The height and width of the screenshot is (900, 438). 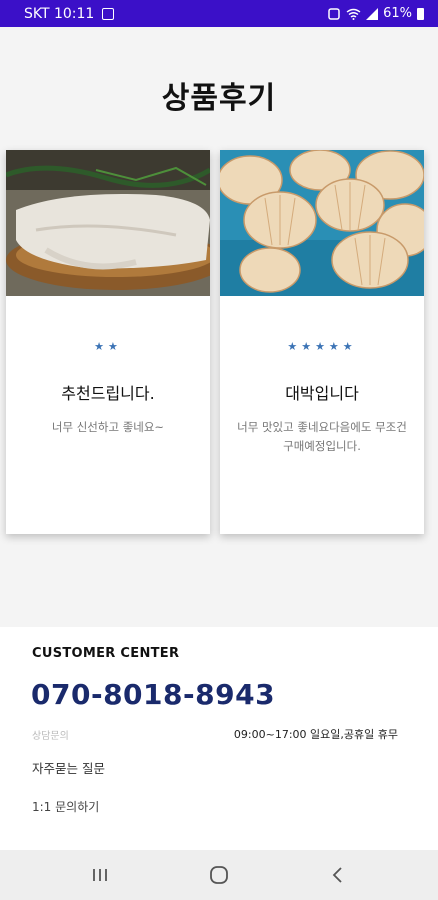 What do you see at coordinates (59, 13) in the screenshot?
I see `status-carrier-time: SKT 10:11` at bounding box center [59, 13].